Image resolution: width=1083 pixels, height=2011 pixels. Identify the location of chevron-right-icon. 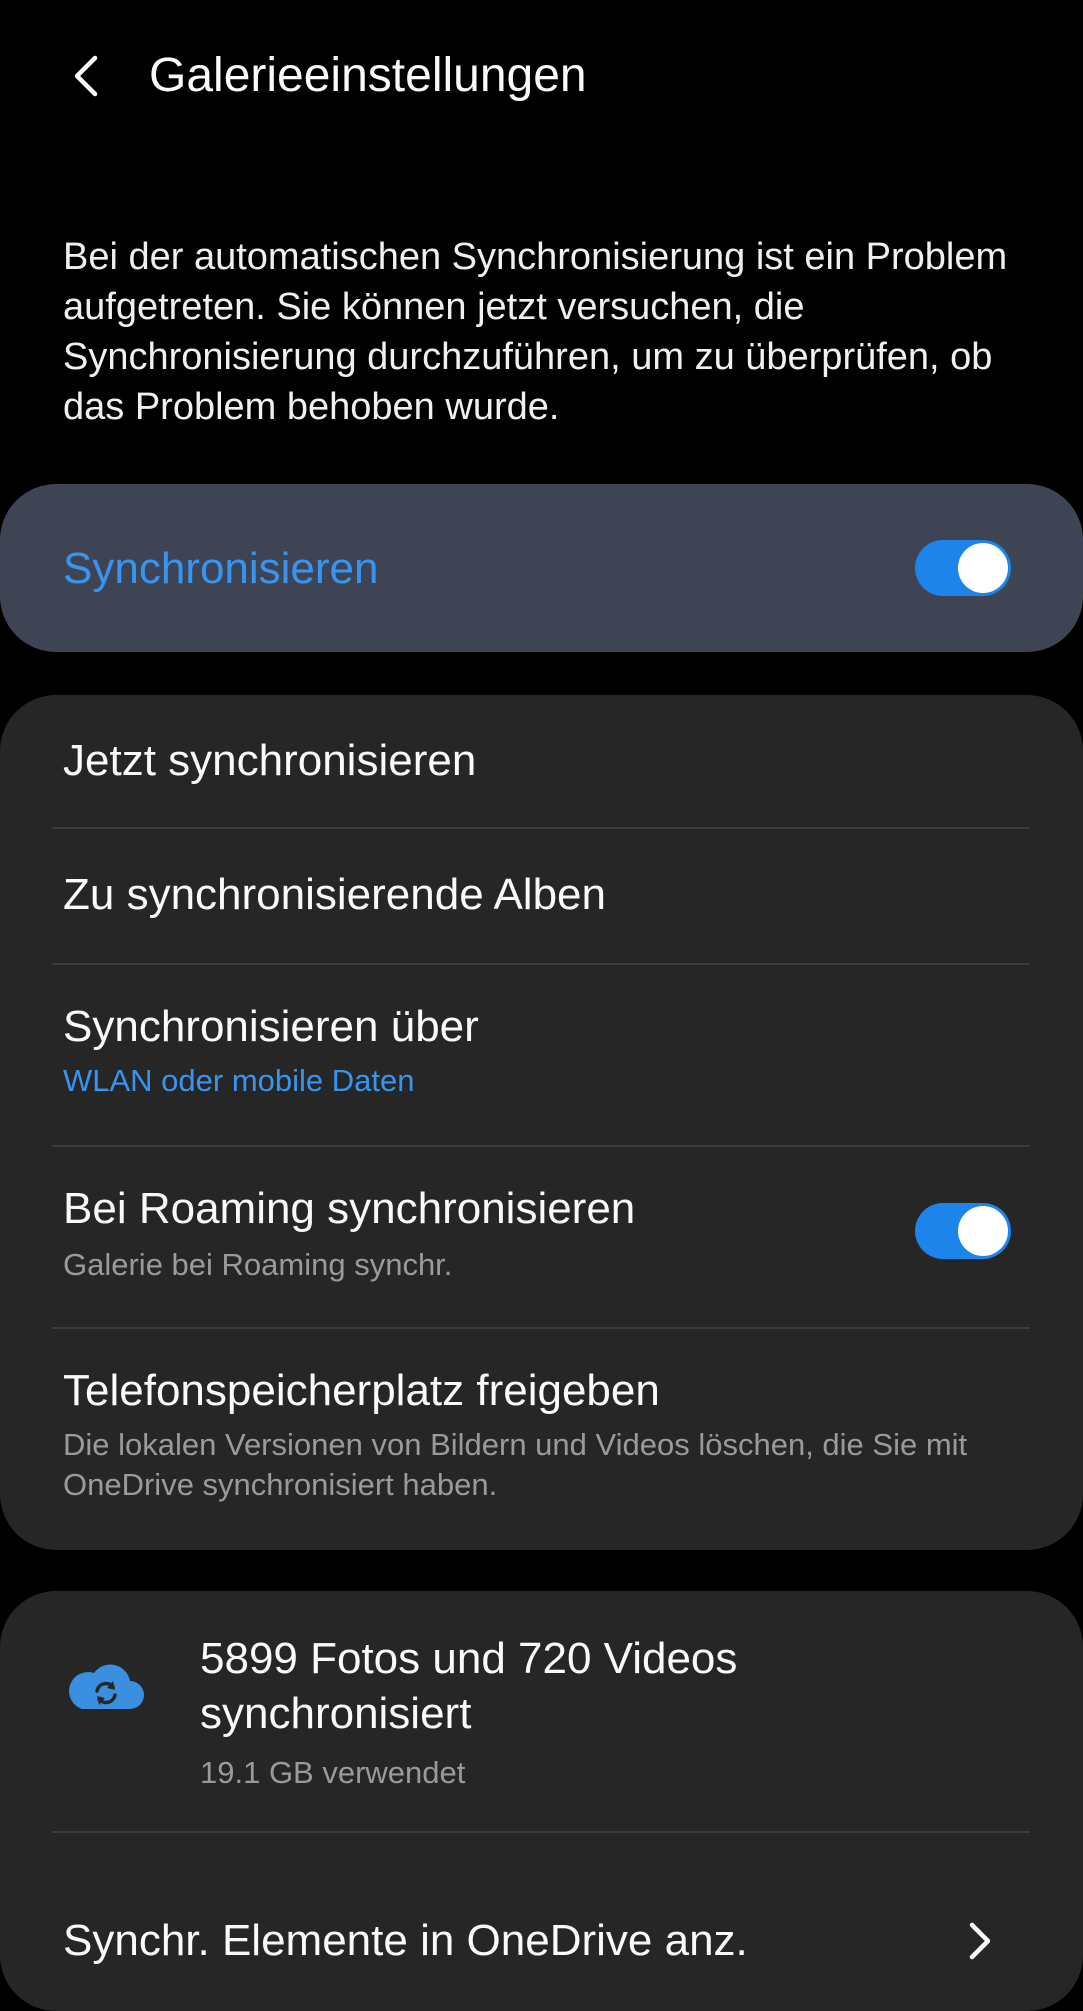
(980, 1941).